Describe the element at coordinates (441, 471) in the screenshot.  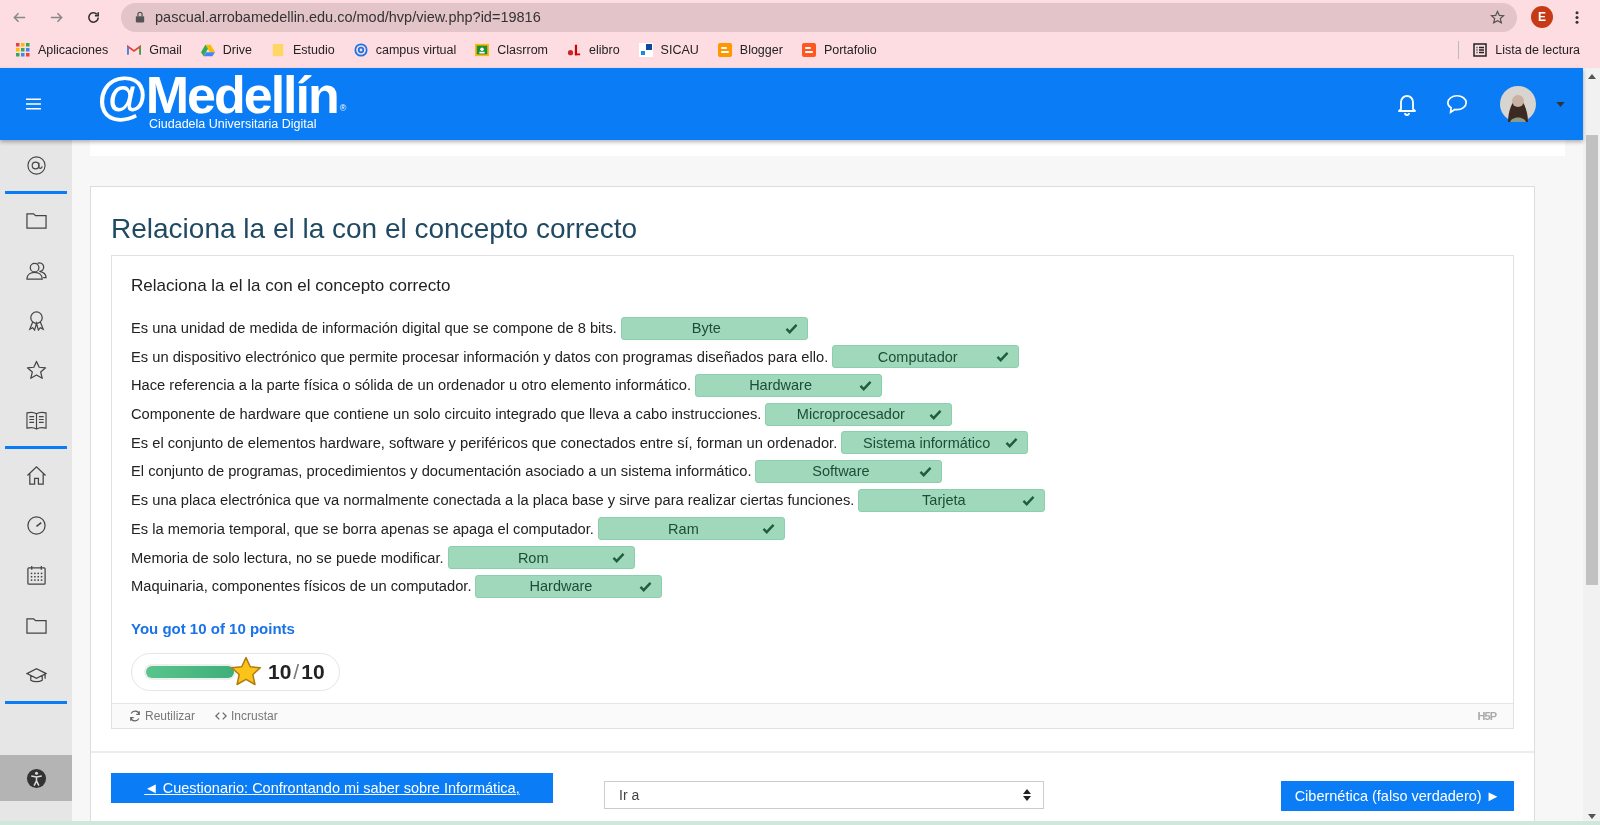
I see `question-text: El conjunto de programas, procedimientos y documentación asociado a un sistema informático.` at that location.